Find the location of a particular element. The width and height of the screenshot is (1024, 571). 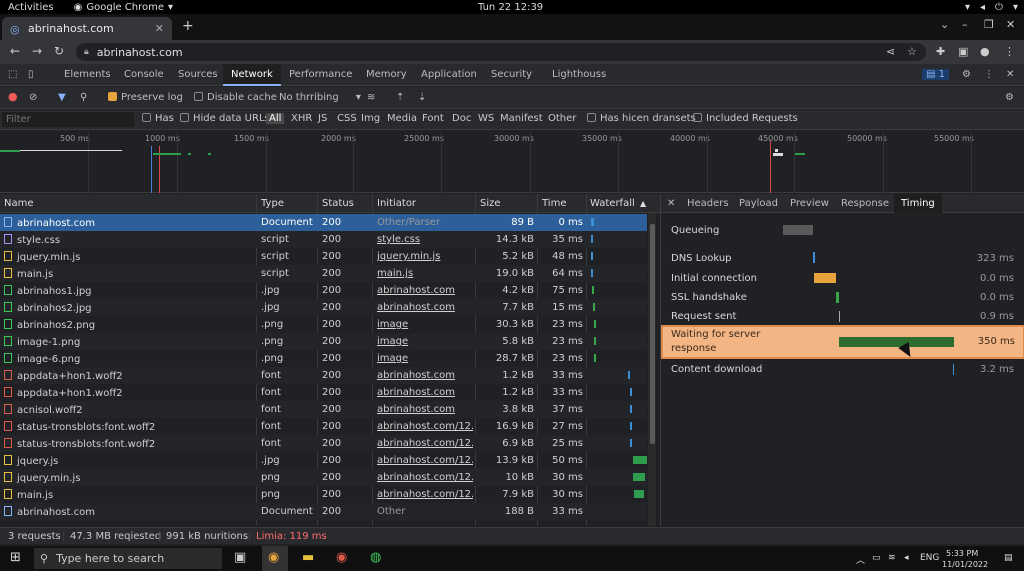

column-type: Type is located at coordinates (272, 203).